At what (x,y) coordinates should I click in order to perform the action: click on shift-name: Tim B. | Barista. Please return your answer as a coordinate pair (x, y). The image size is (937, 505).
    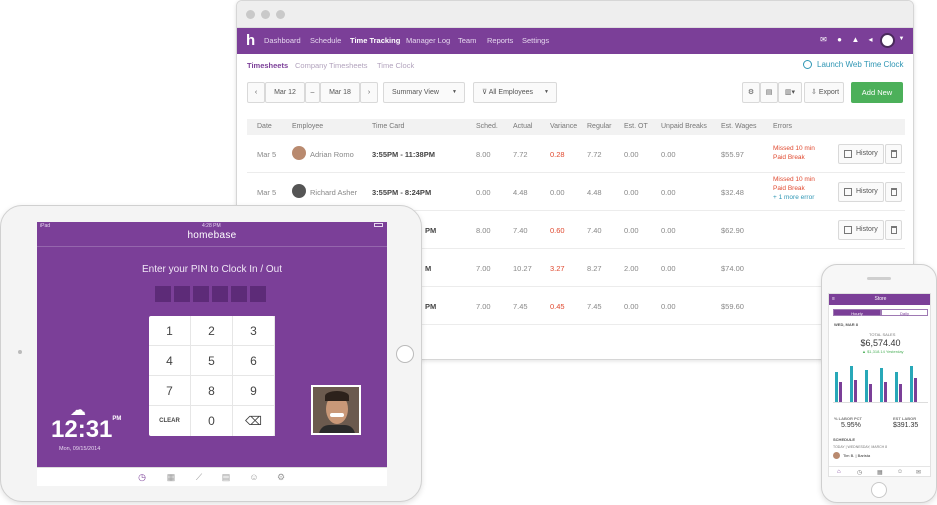
    Looking at the image, I should click on (856, 455).